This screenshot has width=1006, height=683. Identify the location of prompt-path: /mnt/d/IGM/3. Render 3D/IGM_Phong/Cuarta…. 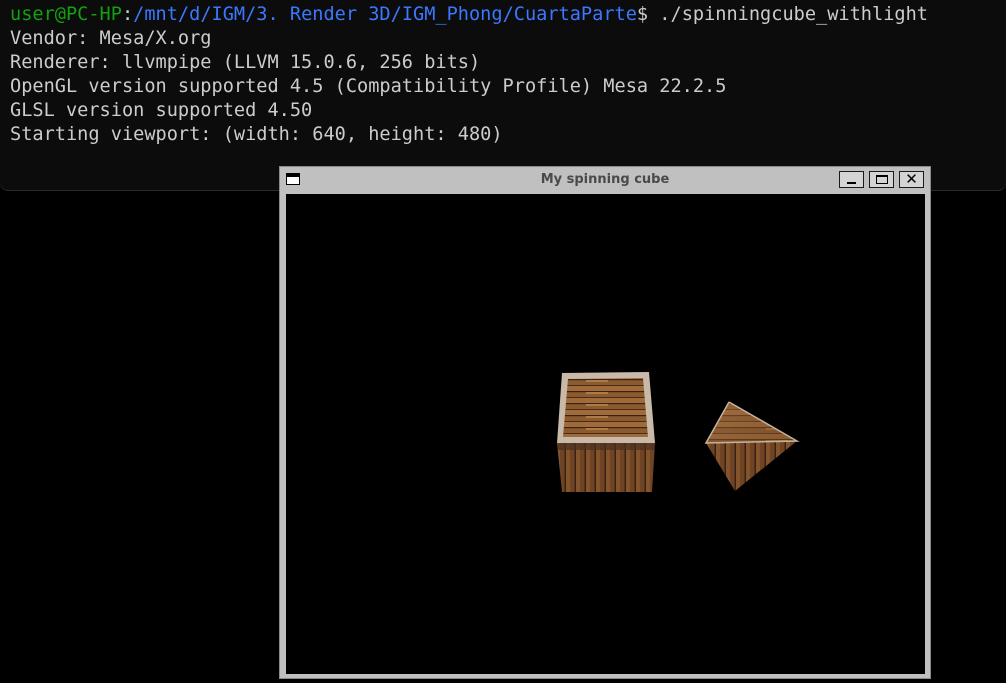
(385, 14).